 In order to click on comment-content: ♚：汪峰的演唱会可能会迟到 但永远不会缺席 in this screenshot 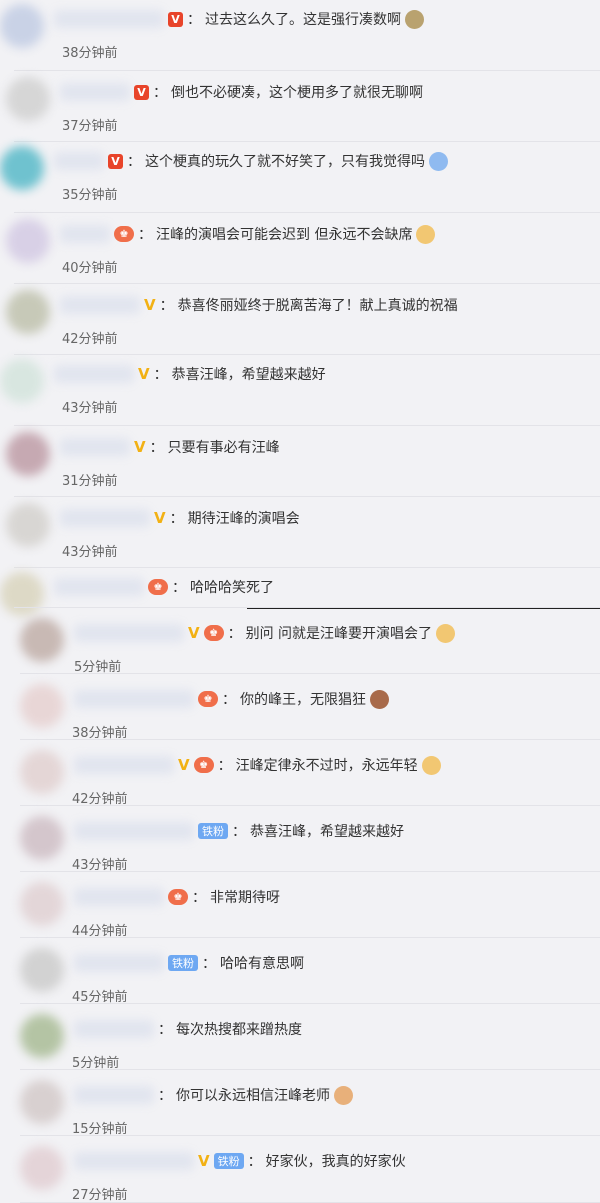, I will do `click(275, 234)`.